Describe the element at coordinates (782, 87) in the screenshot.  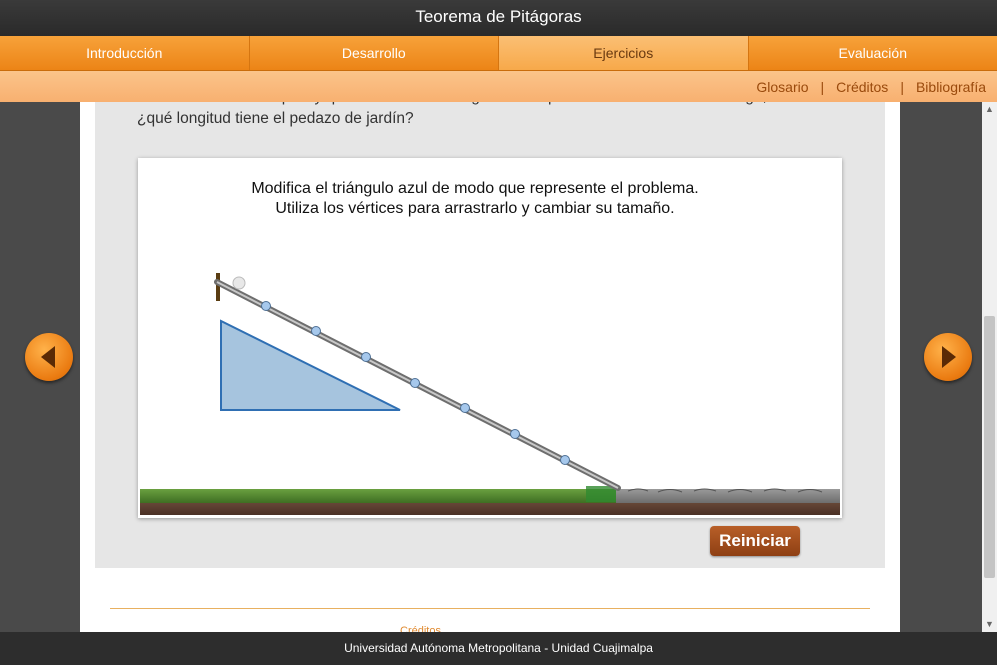
I see `link-glosario: Glosario` at that location.